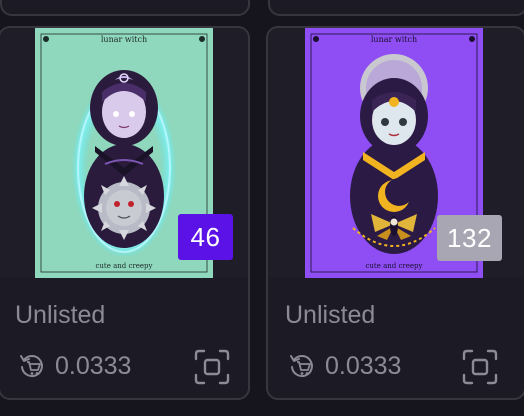 This screenshot has width=524, height=416. What do you see at coordinates (469, 238) in the screenshot?
I see `edition-count-badge: 132` at bounding box center [469, 238].